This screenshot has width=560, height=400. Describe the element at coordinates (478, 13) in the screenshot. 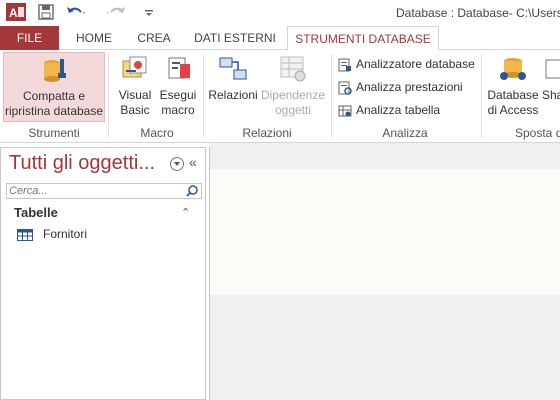

I see `window-title: Database : Database- C:\Users\(` at that location.